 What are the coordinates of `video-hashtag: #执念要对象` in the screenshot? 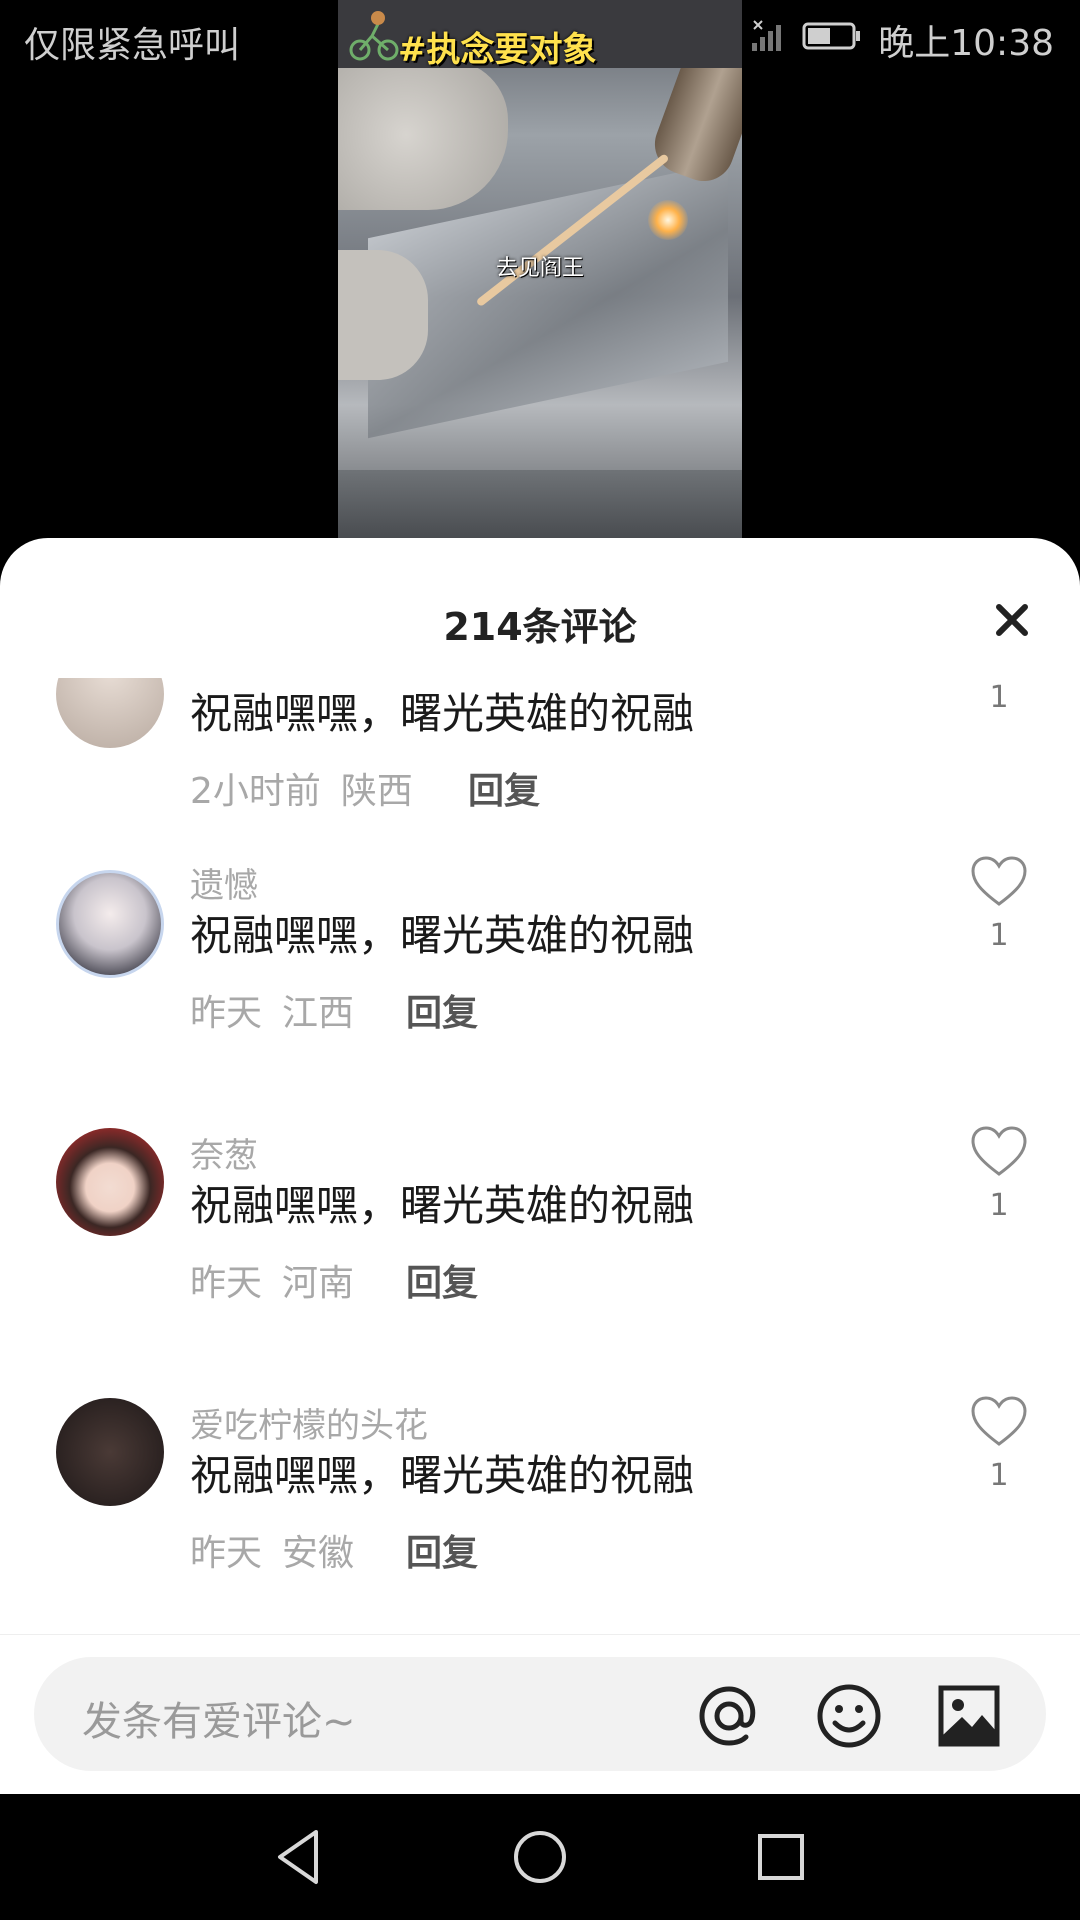 It's located at (497, 50).